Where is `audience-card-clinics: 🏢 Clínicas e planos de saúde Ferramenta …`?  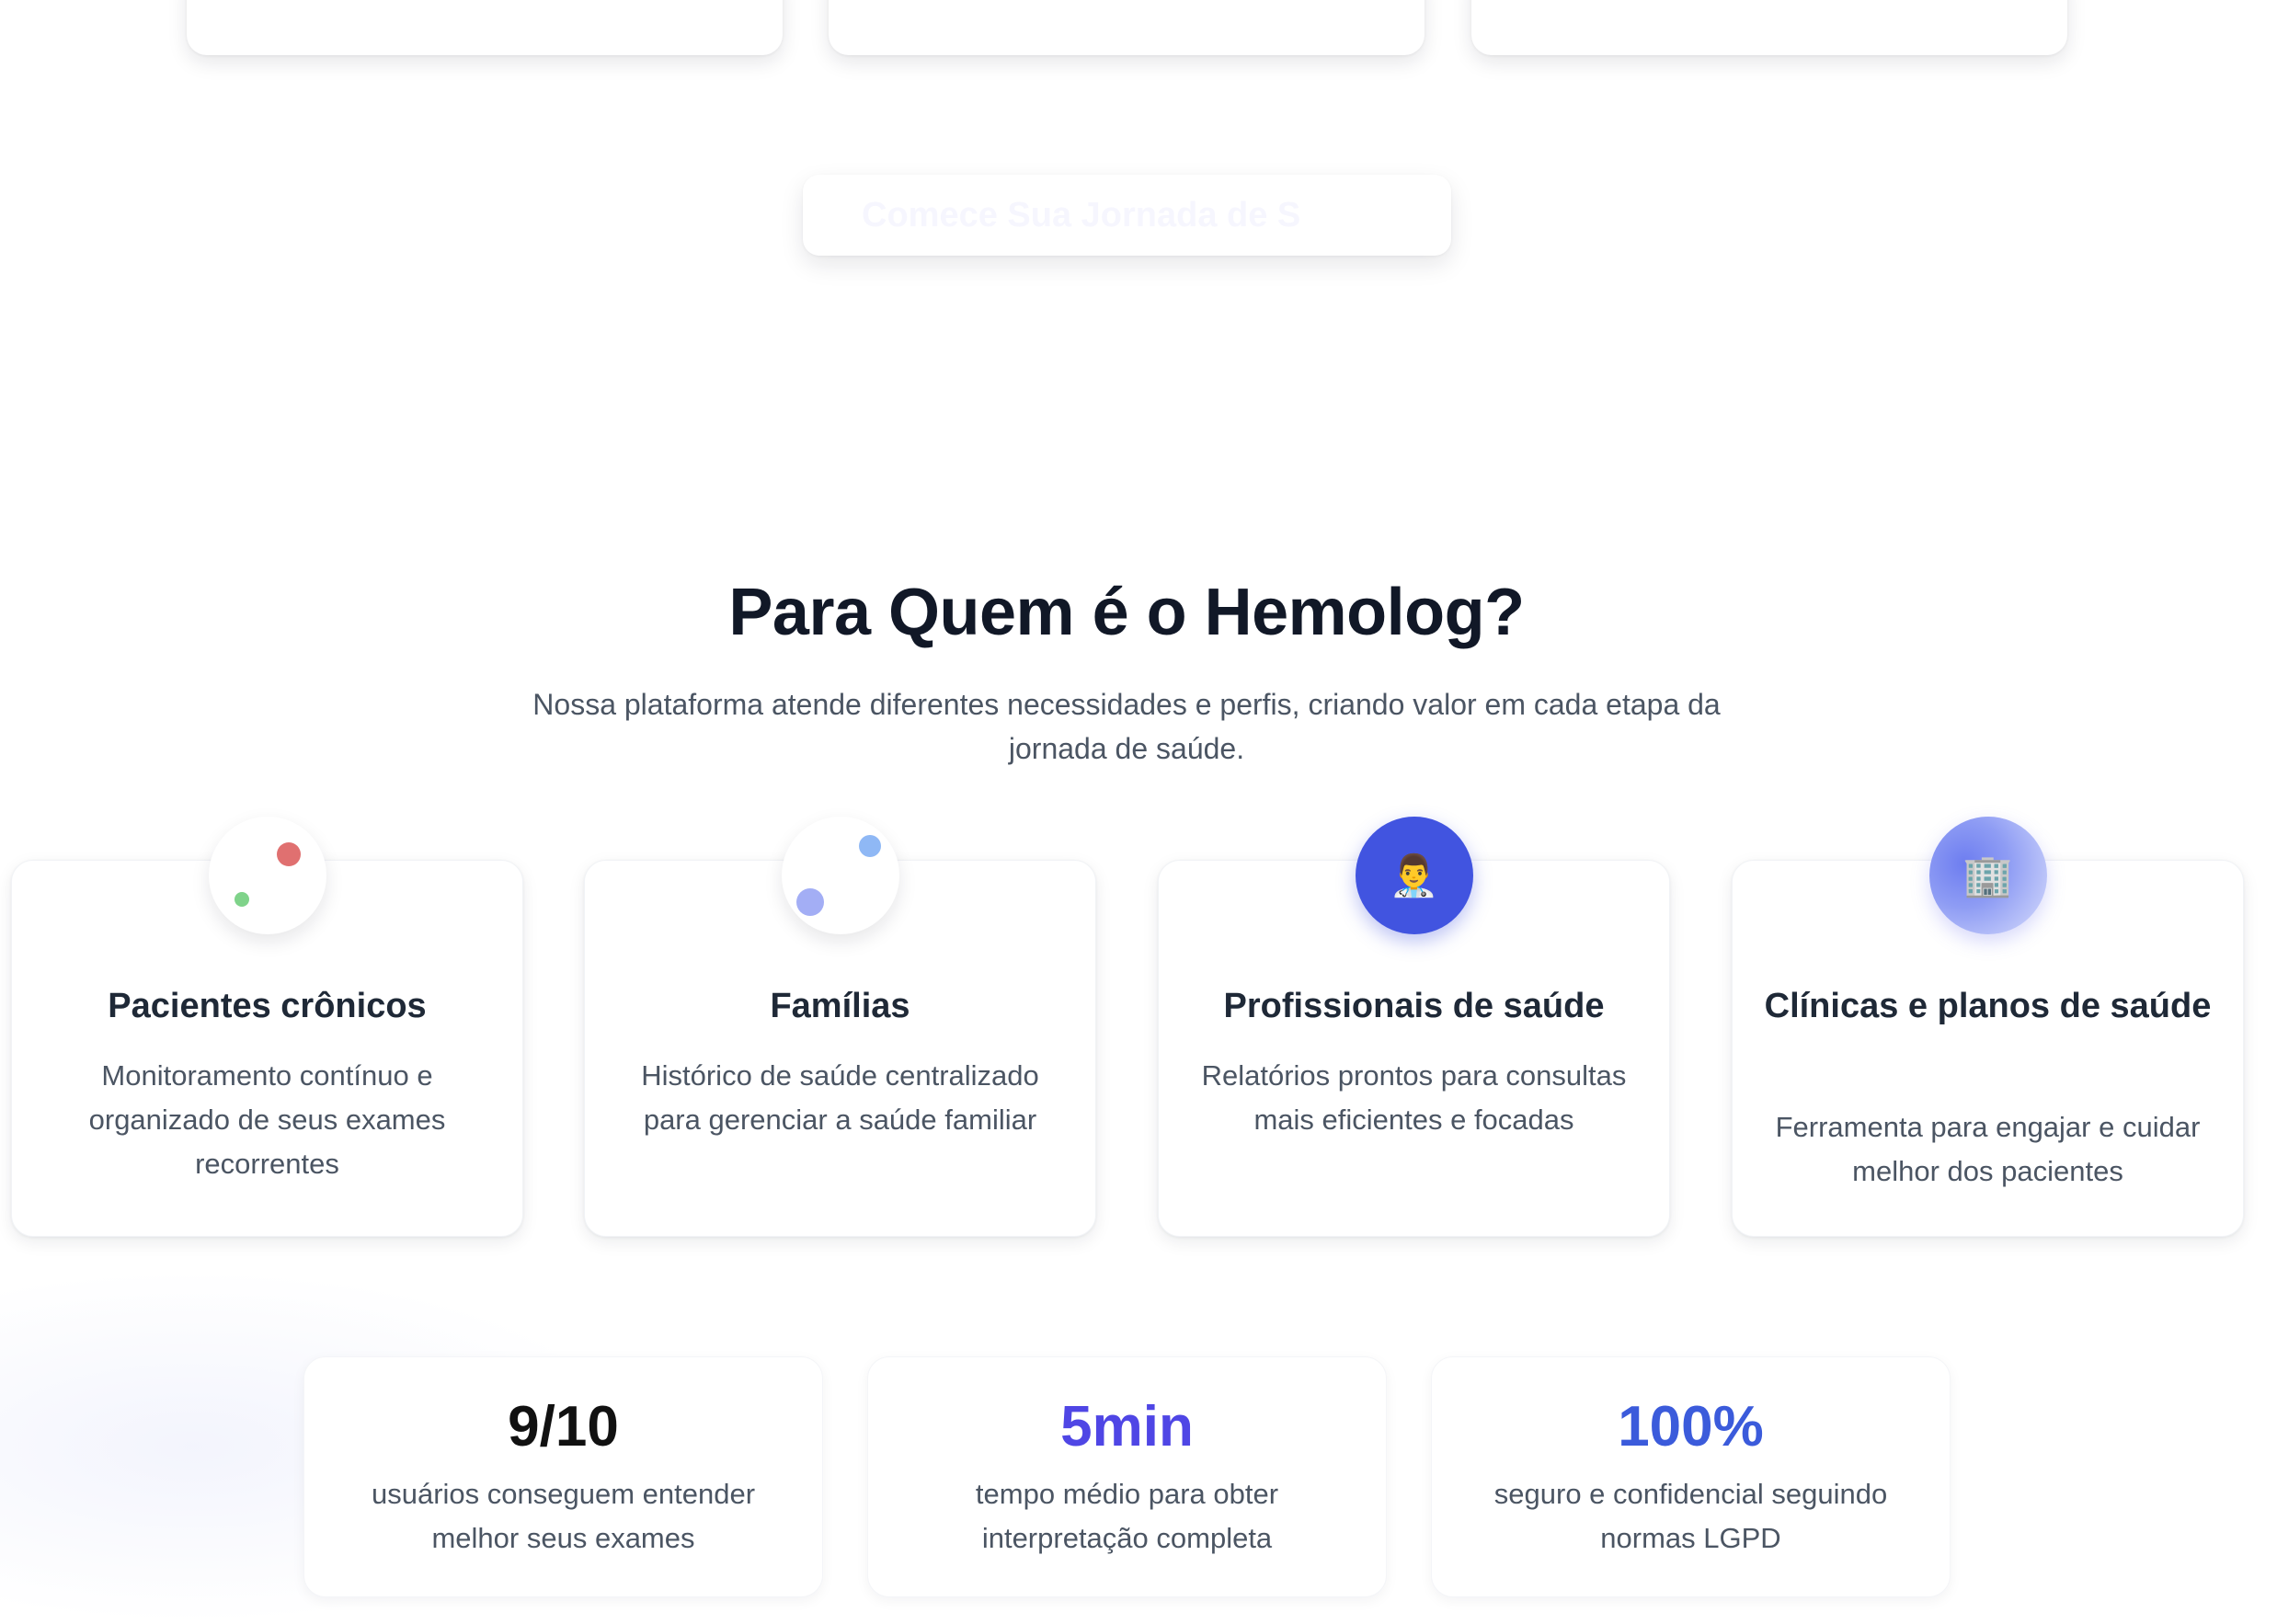 audience-card-clinics: 🏢 Clínicas e planos de saúde Ferramenta … is located at coordinates (1988, 1027).